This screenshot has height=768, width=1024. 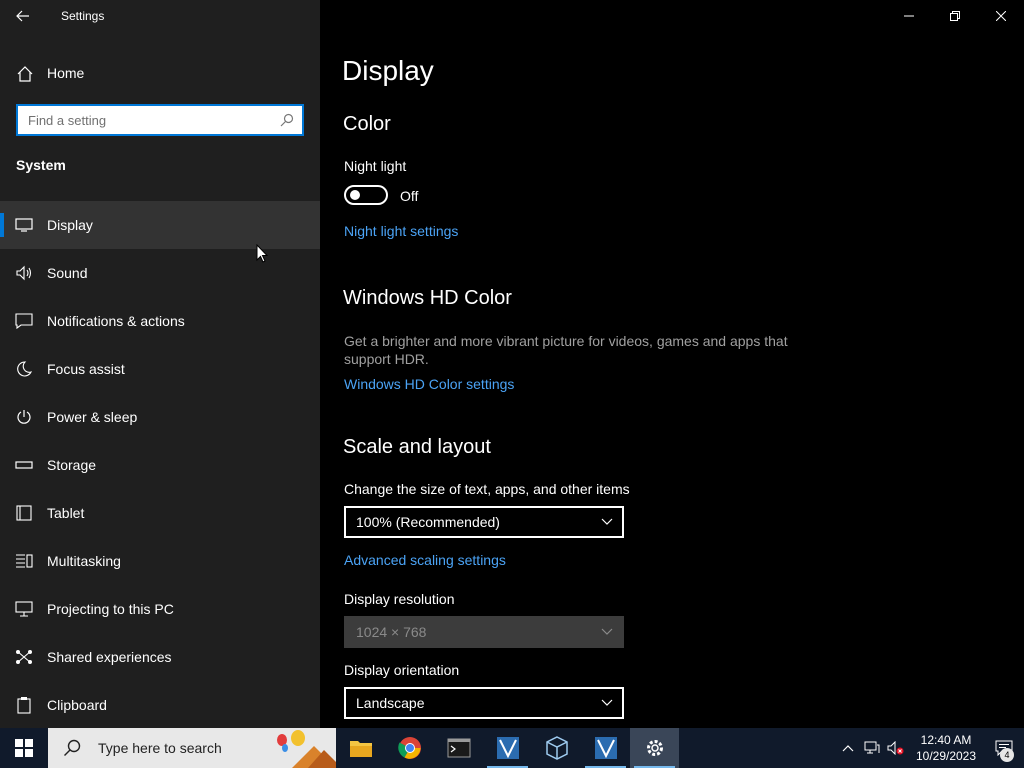 I want to click on taskbar-file-explorer, so click(x=360, y=748).